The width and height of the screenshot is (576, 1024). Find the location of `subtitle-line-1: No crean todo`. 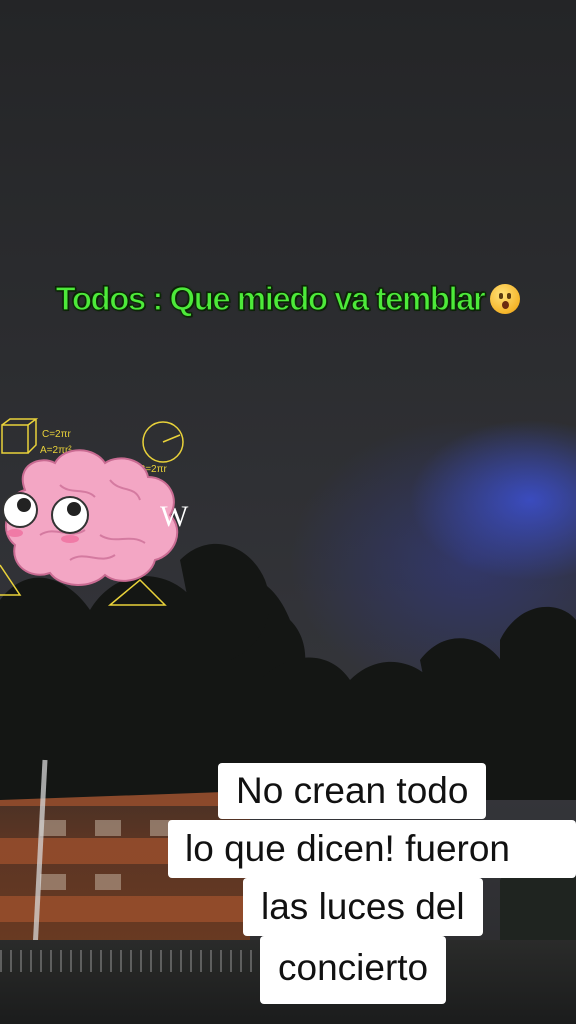

subtitle-line-1: No crean todo is located at coordinates (352, 791).